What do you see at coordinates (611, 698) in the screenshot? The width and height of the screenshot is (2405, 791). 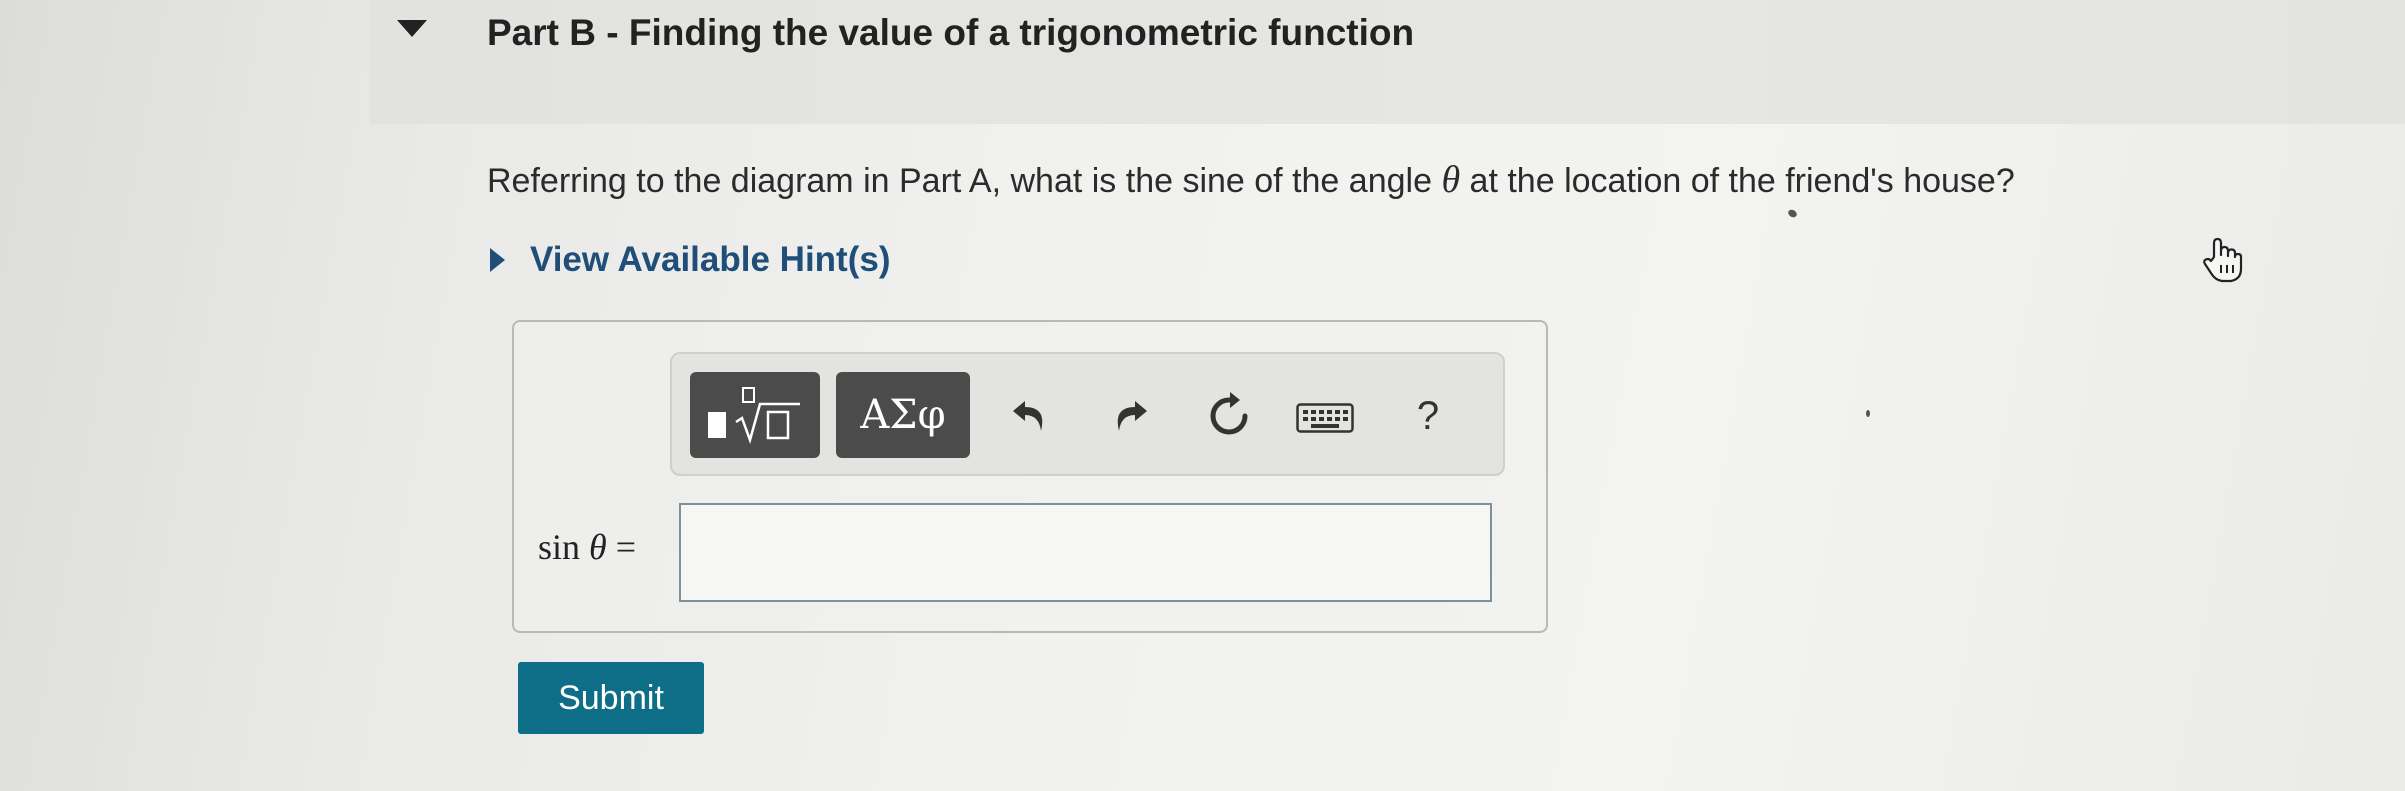 I see `submit-button: Submit` at bounding box center [611, 698].